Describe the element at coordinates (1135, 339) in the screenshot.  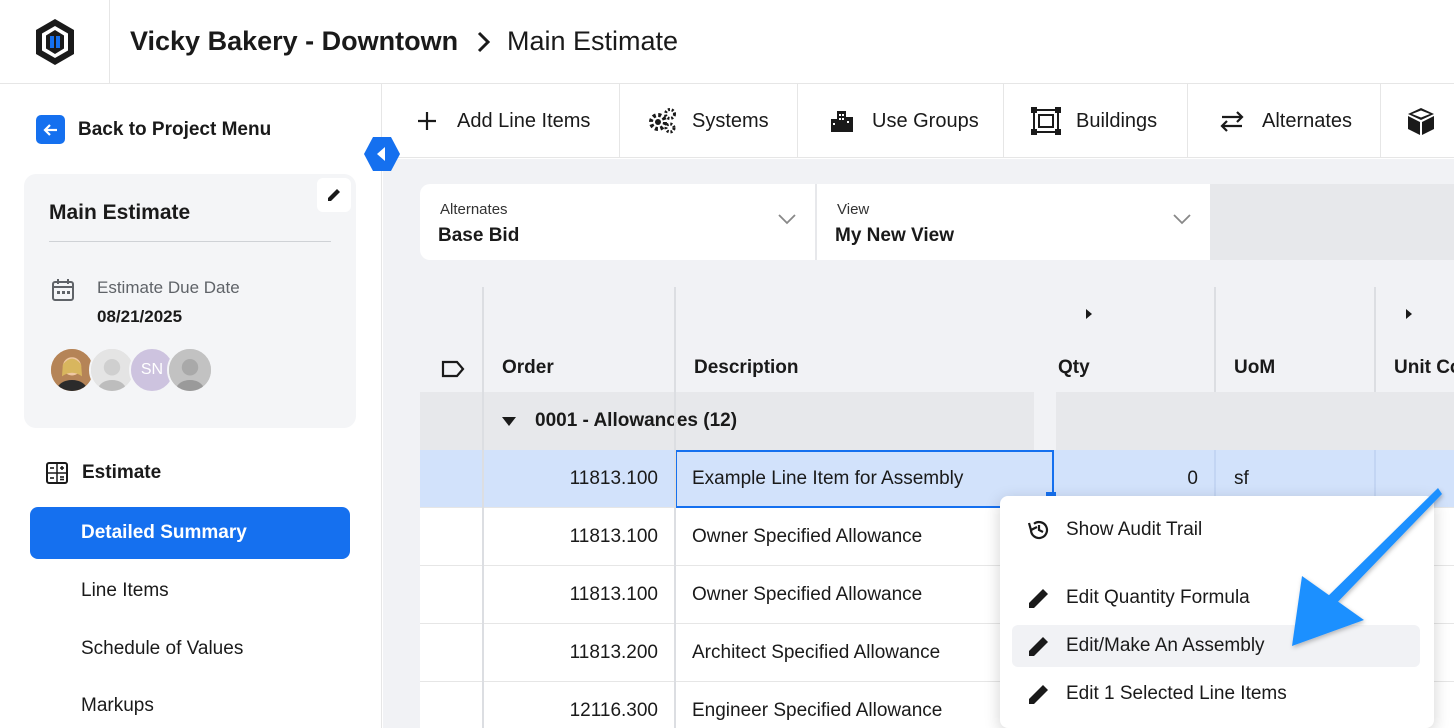
I see `qty-column-header: Qty` at that location.